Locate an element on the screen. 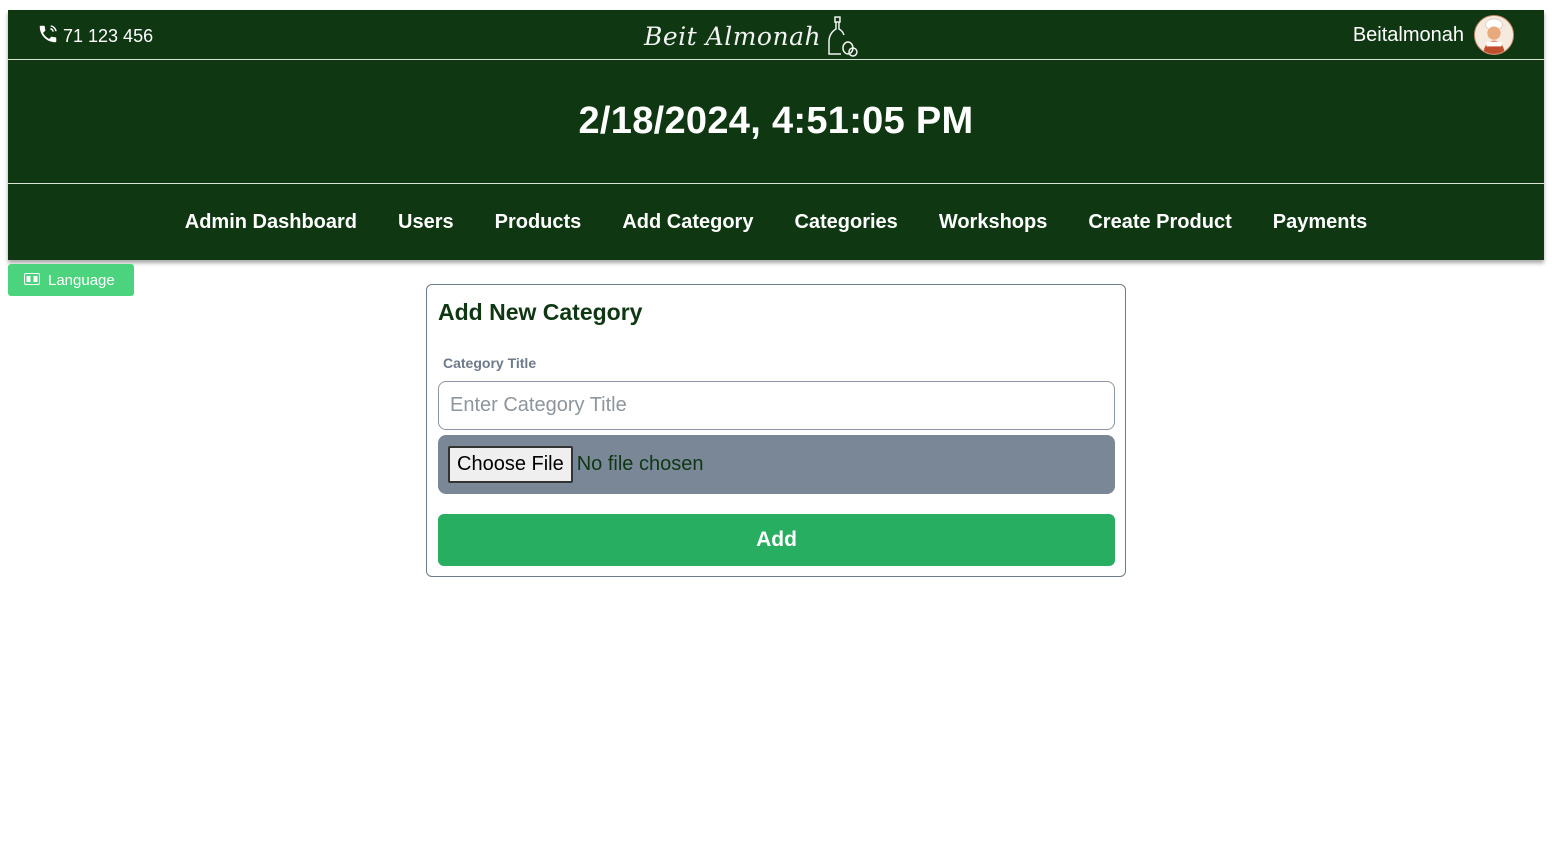 This screenshot has height=851, width=1552. phone-icon is located at coordinates (48, 36).